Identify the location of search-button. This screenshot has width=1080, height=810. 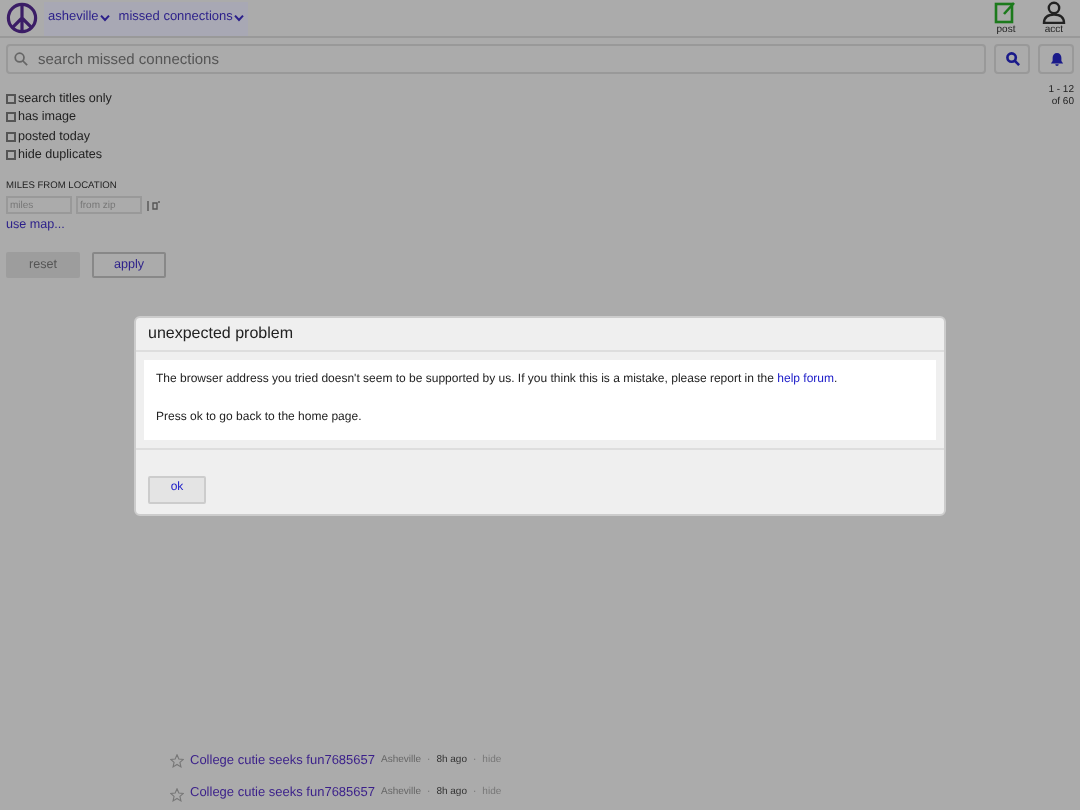
(1012, 59).